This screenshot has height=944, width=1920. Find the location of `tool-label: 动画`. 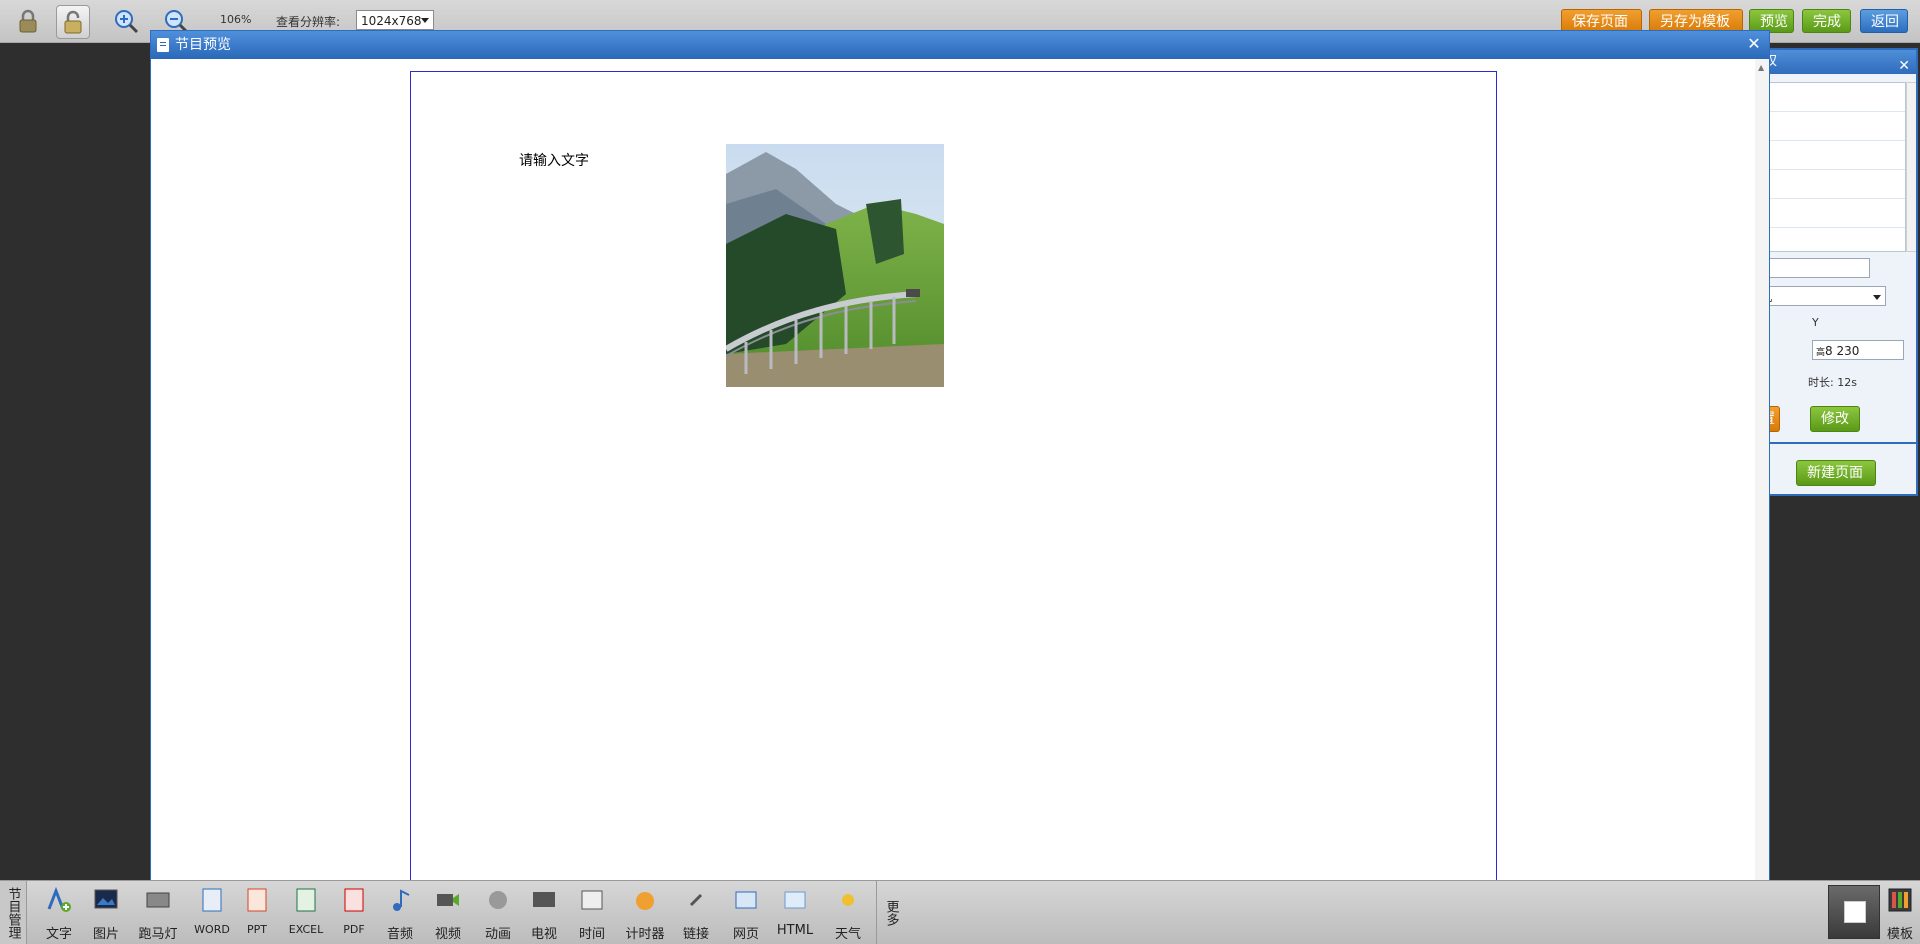

tool-label: 动画 is located at coordinates (497, 934).